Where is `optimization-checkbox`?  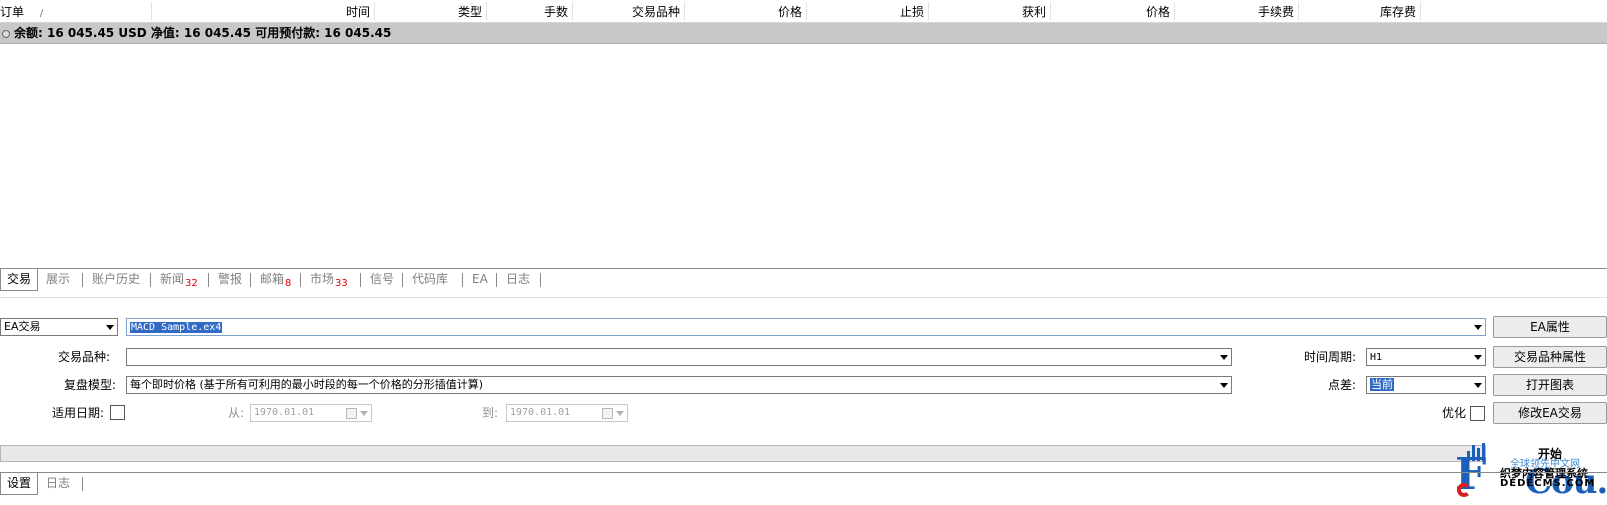
optimization-checkbox is located at coordinates (1477, 413).